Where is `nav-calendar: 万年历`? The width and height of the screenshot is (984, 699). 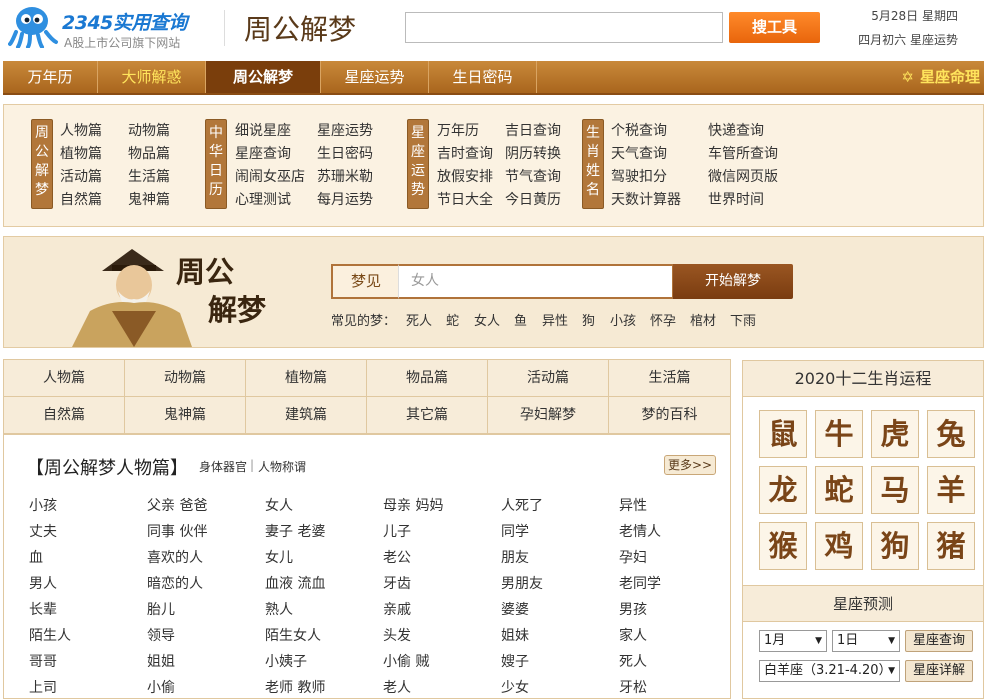
nav-calendar: 万年历 is located at coordinates (50, 77).